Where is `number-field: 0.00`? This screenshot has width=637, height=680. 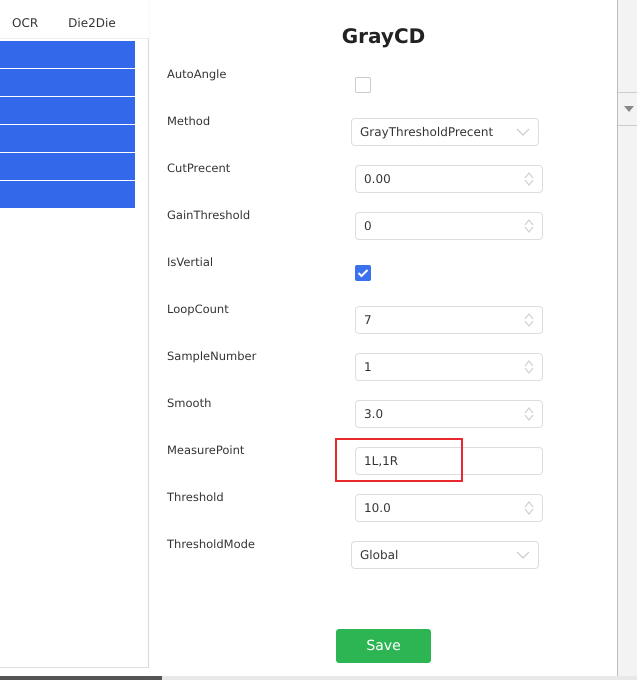
number-field: 0.00 is located at coordinates (449, 178).